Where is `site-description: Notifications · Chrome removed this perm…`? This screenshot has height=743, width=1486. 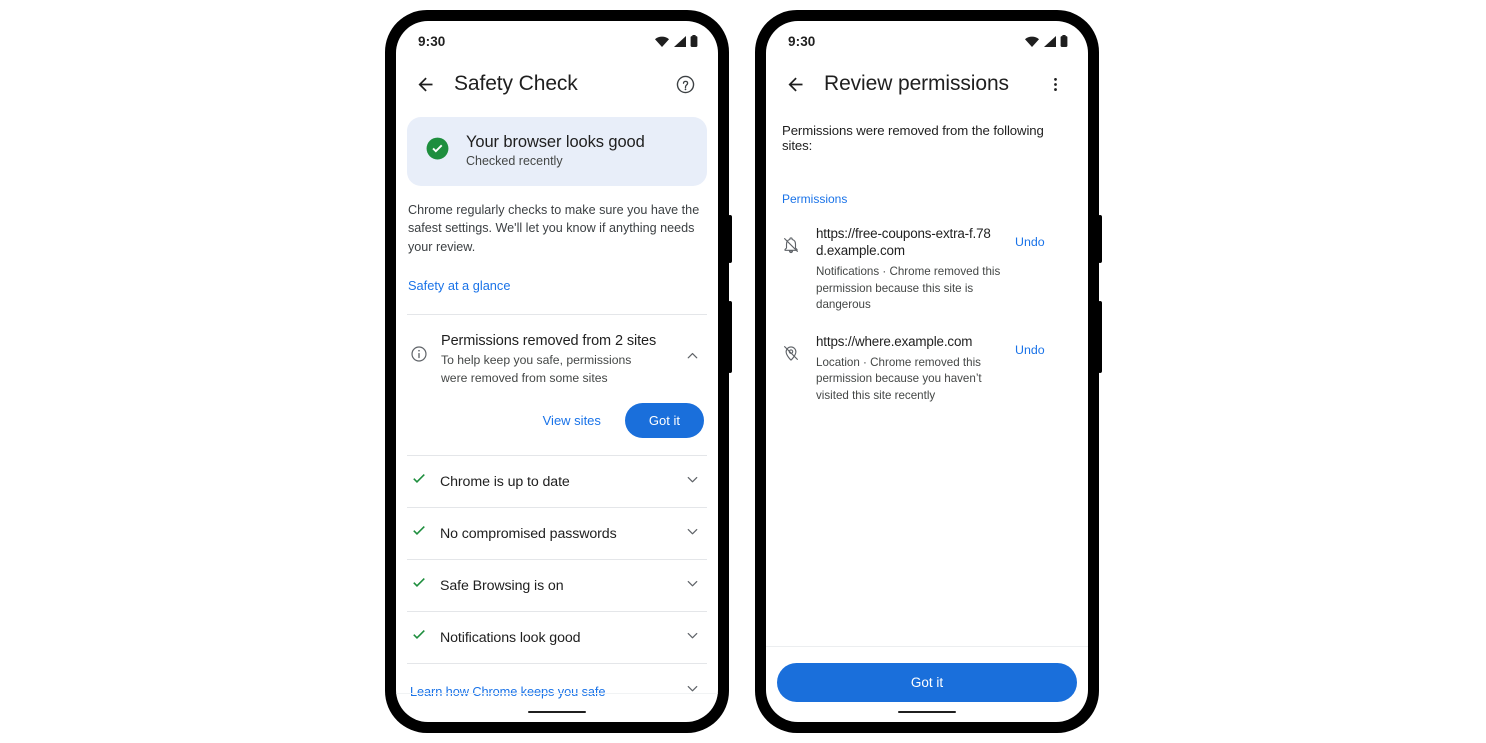 site-description: Notifications · Chrome removed this perm… is located at coordinates (908, 288).